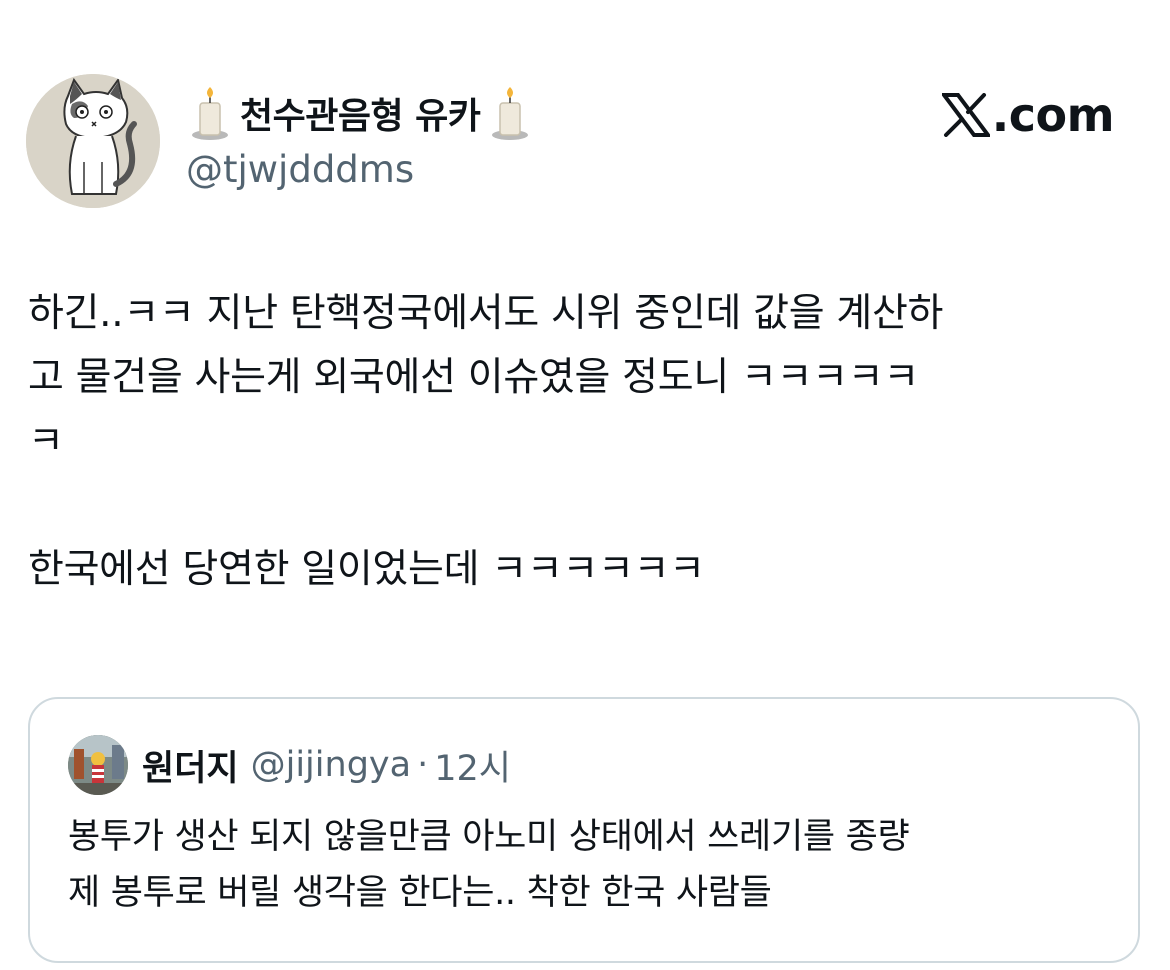  Describe the element at coordinates (46, 441) in the screenshot. I see `tweet-line: ㅋ` at that location.